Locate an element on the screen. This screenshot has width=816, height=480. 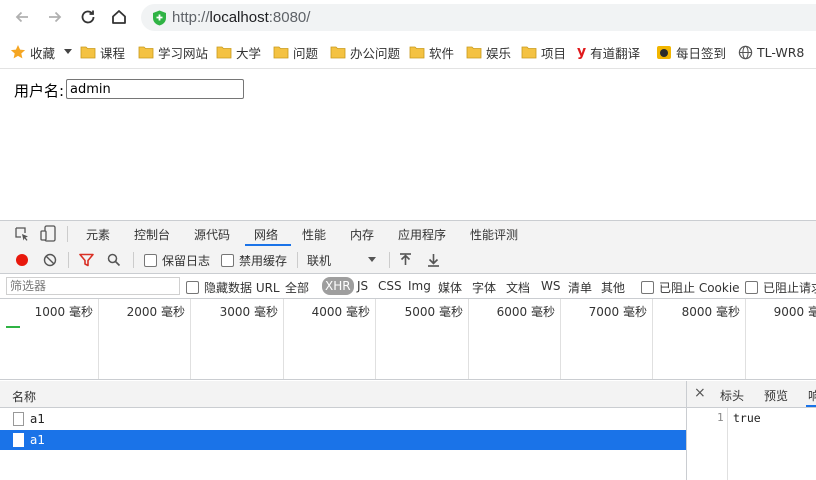
timeline-label: 5000 毫秒 is located at coordinates (433, 312).